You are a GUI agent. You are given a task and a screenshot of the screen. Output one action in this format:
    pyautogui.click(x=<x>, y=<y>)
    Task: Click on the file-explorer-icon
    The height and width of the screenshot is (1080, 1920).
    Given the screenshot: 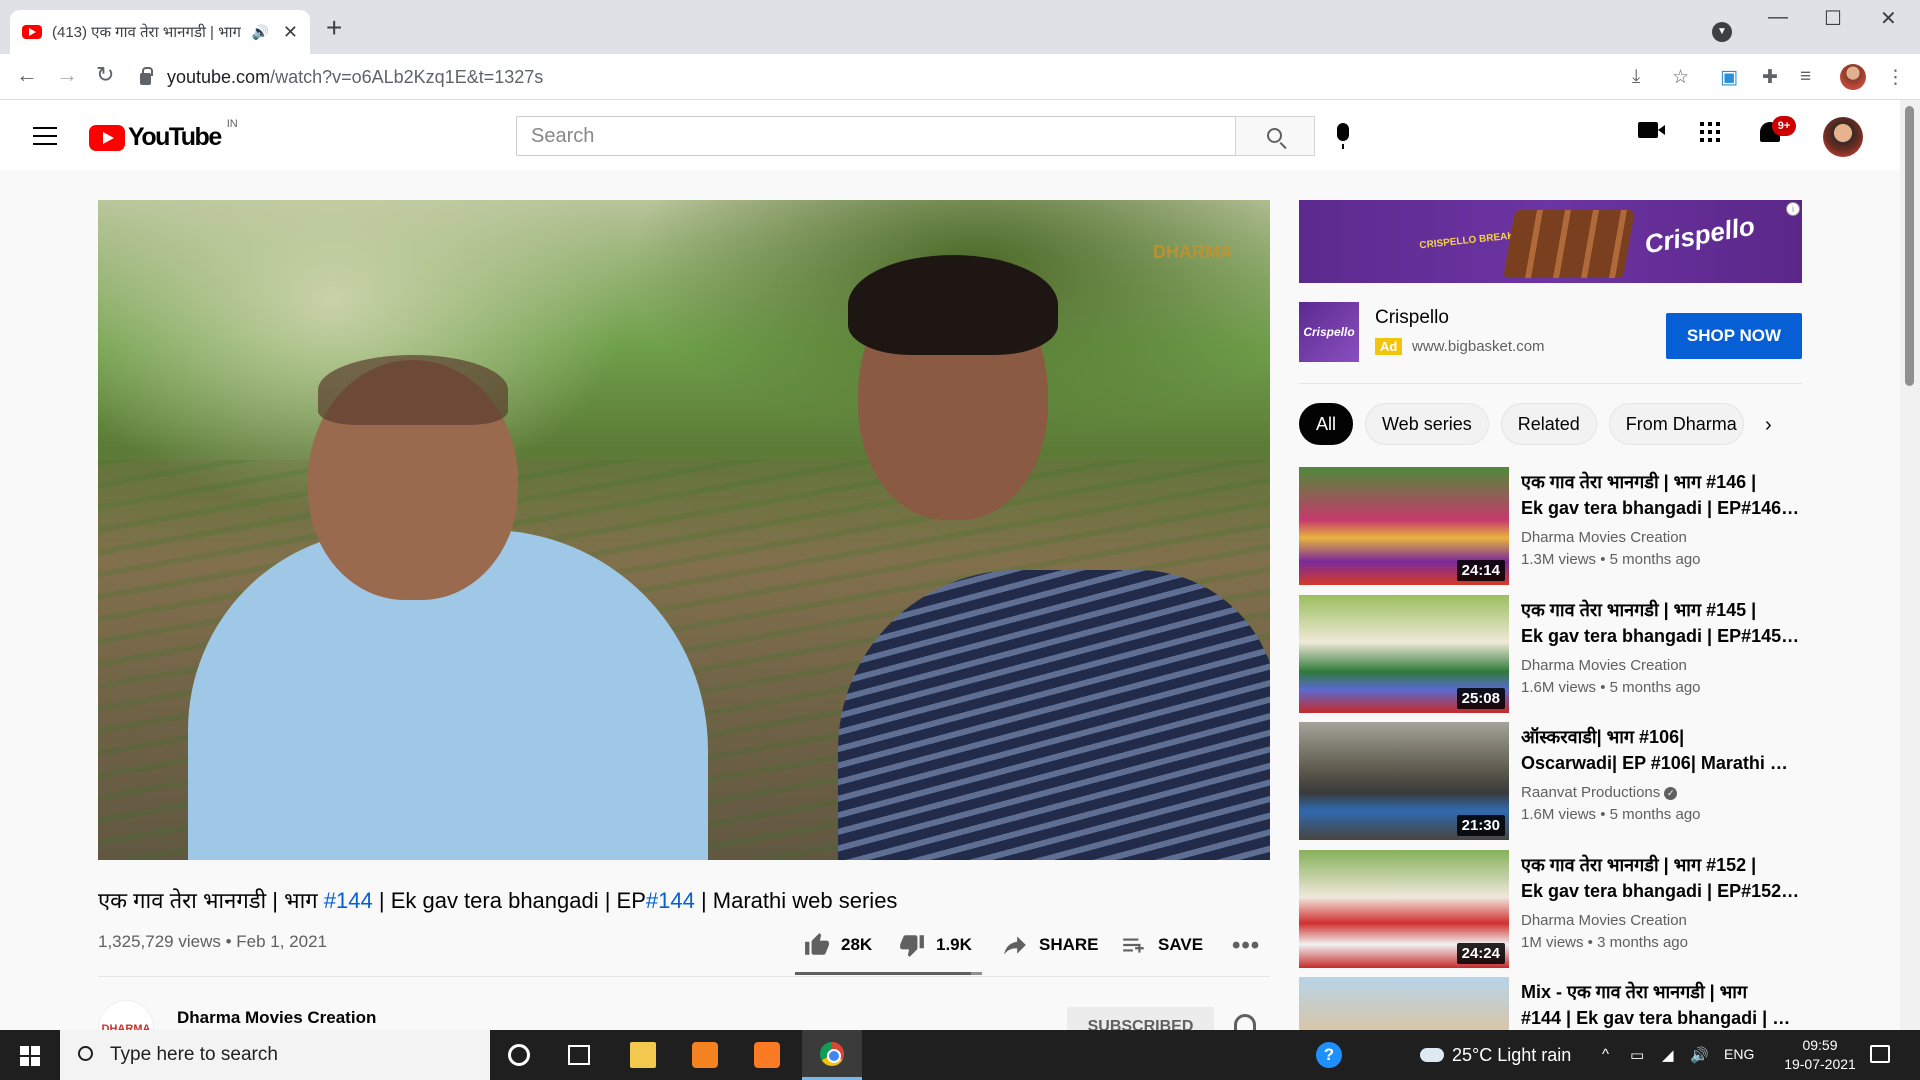 What is the action you would take?
    pyautogui.click(x=643, y=1055)
    